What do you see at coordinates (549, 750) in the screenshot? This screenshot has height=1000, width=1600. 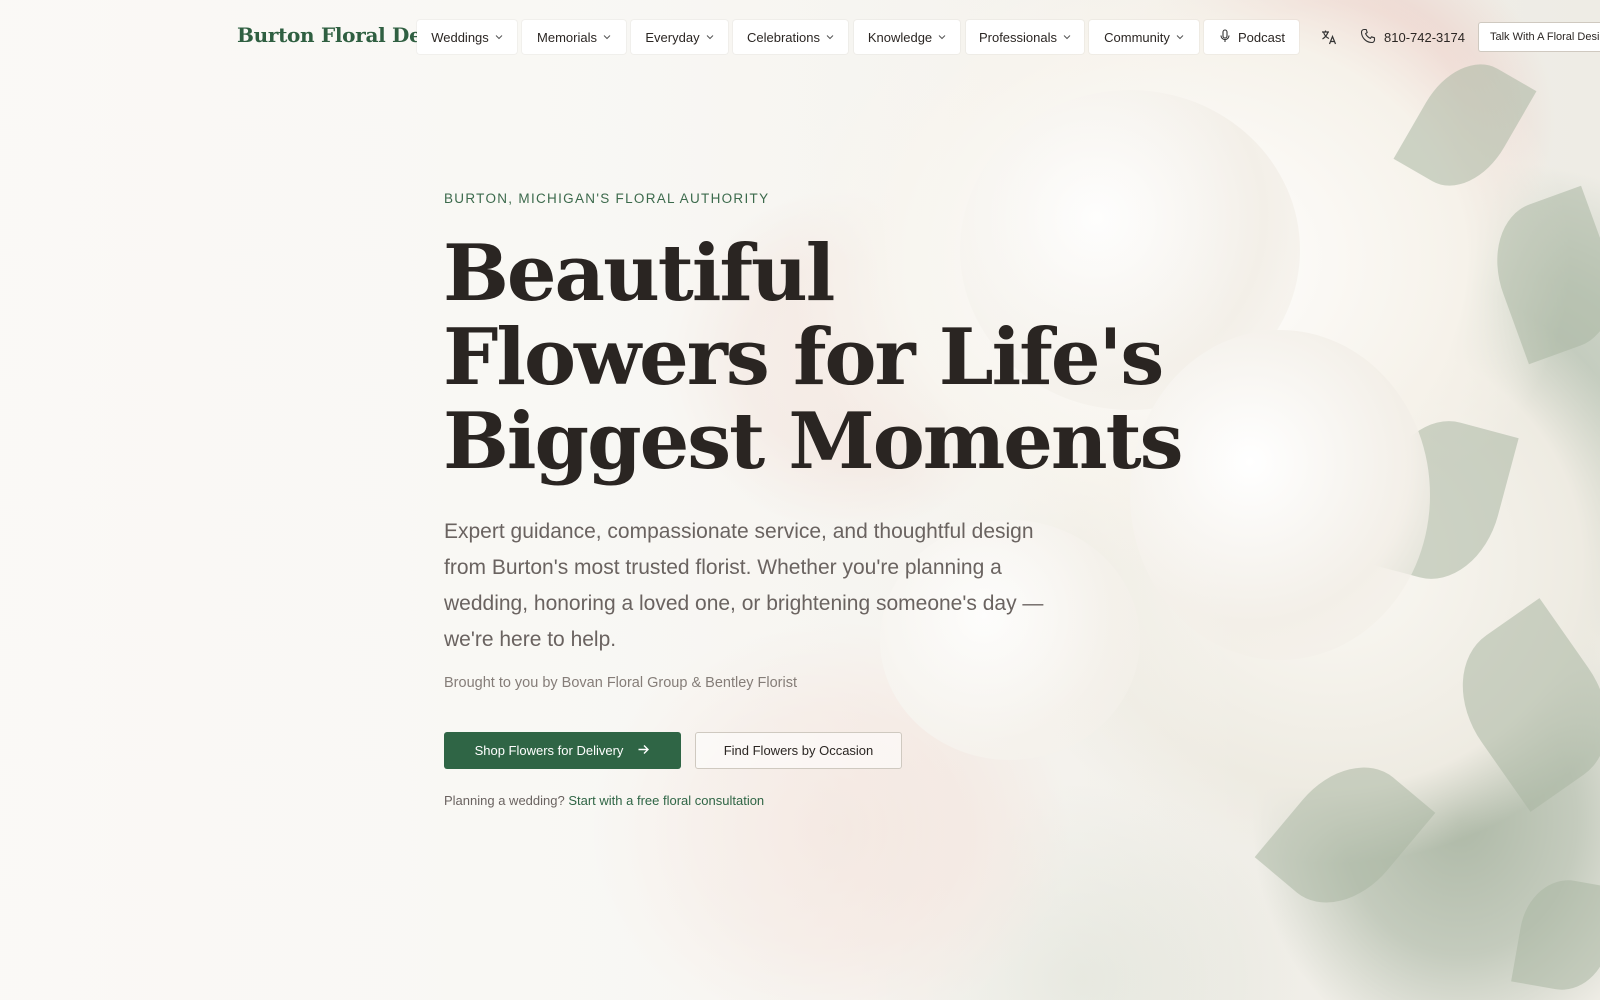 I see `shop-flowers-button-label: Shop Flowers for Delivery` at bounding box center [549, 750].